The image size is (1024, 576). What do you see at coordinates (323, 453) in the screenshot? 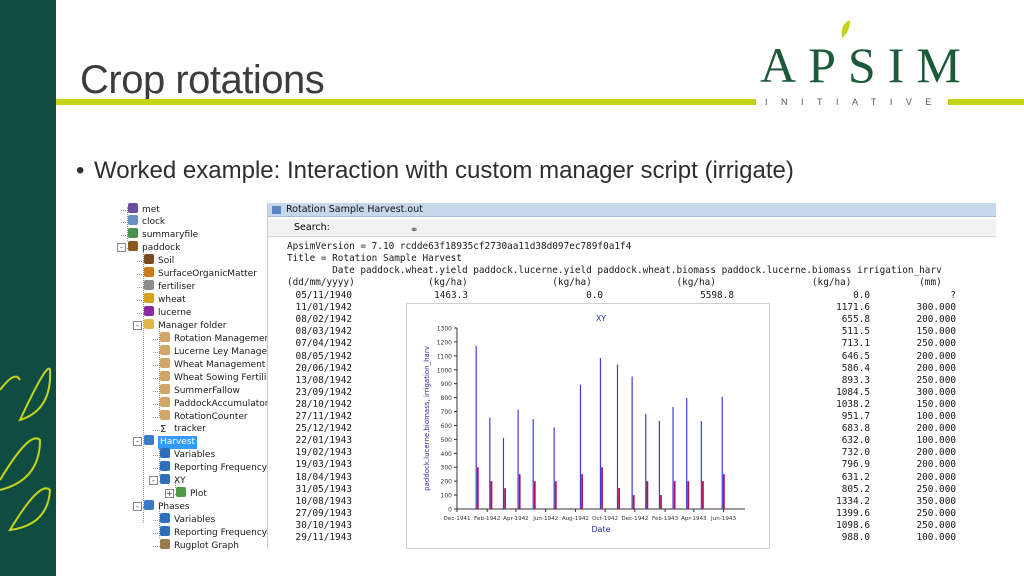
I see `output-cell-date: 19/02/1943` at bounding box center [323, 453].